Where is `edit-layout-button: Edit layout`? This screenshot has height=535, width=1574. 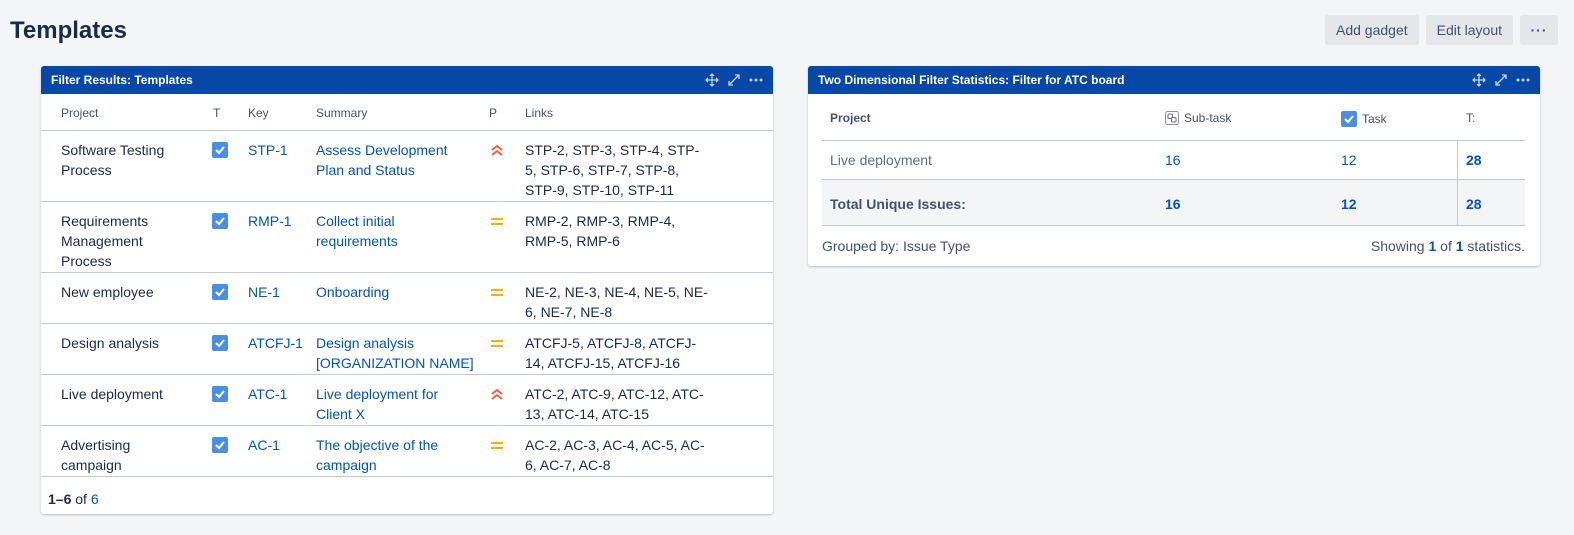 edit-layout-button: Edit layout is located at coordinates (1469, 30).